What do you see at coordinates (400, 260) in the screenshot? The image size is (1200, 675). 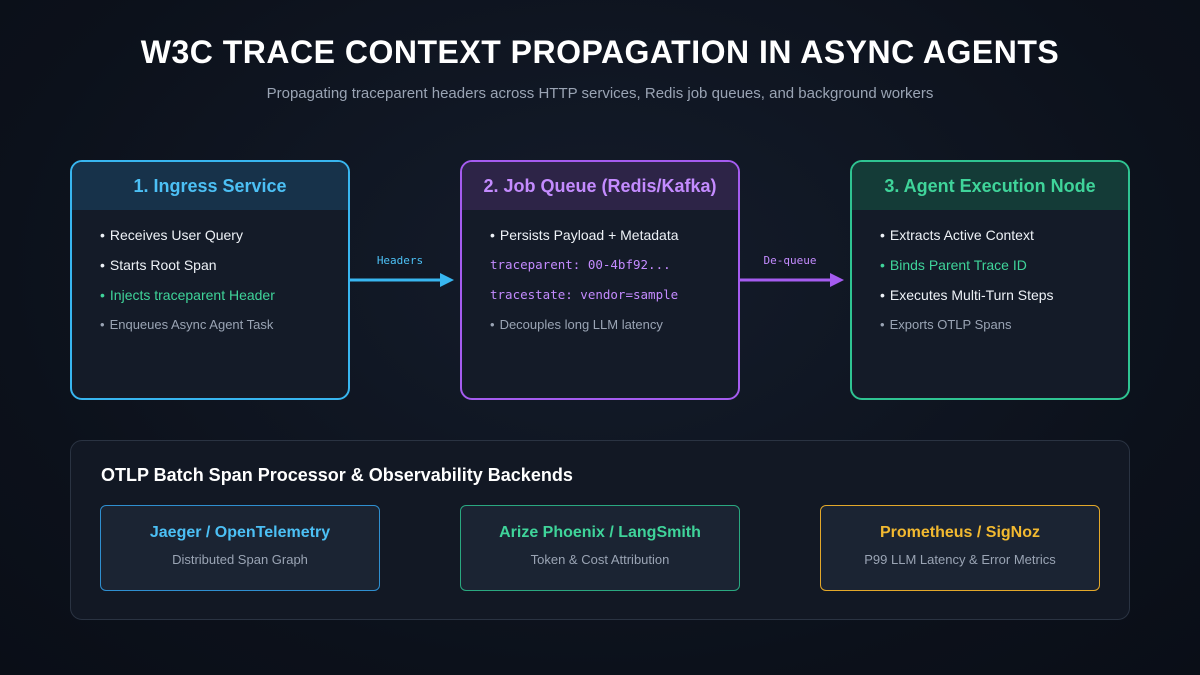 I see `arrow-label-headers: Headers` at bounding box center [400, 260].